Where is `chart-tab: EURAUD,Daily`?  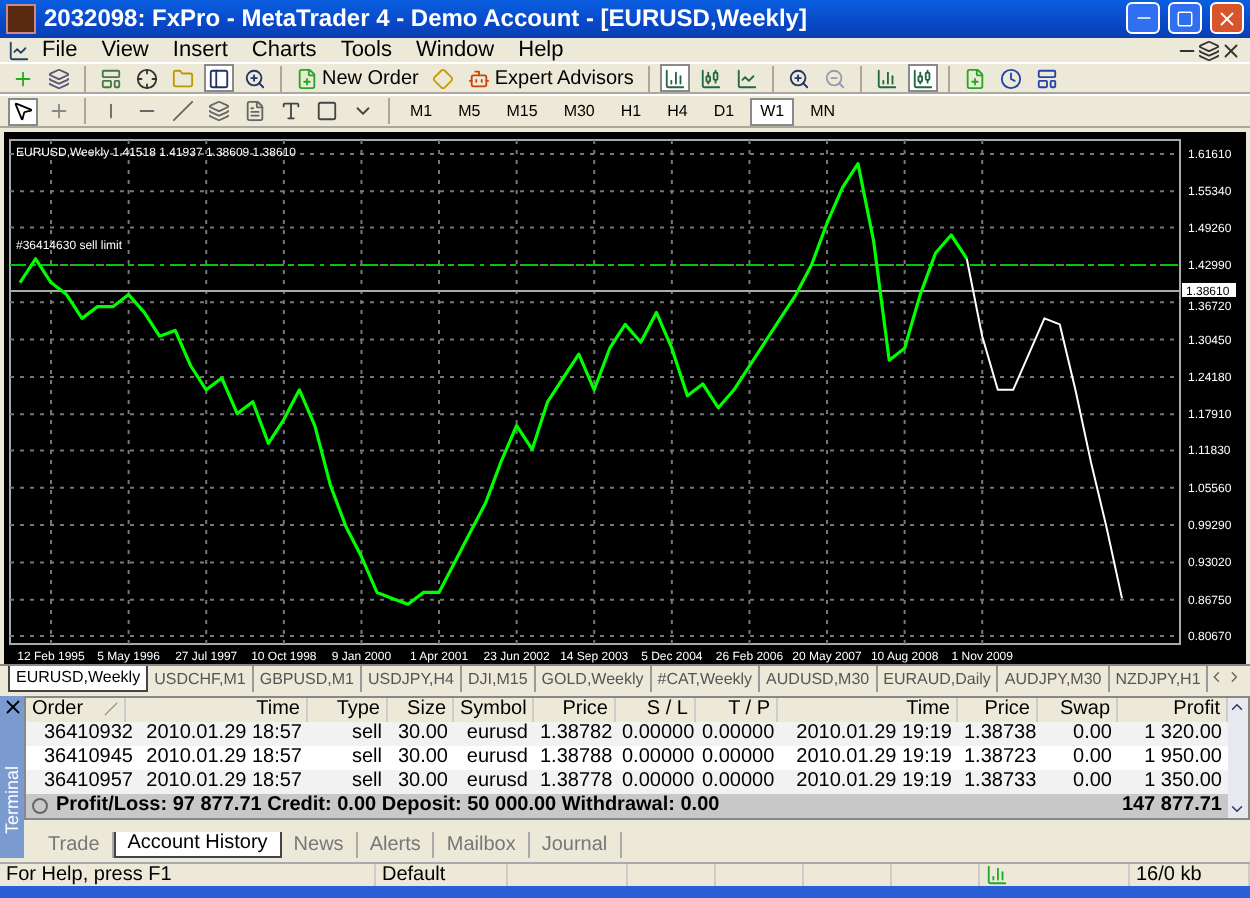 chart-tab: EURAUD,Daily is located at coordinates (938, 678).